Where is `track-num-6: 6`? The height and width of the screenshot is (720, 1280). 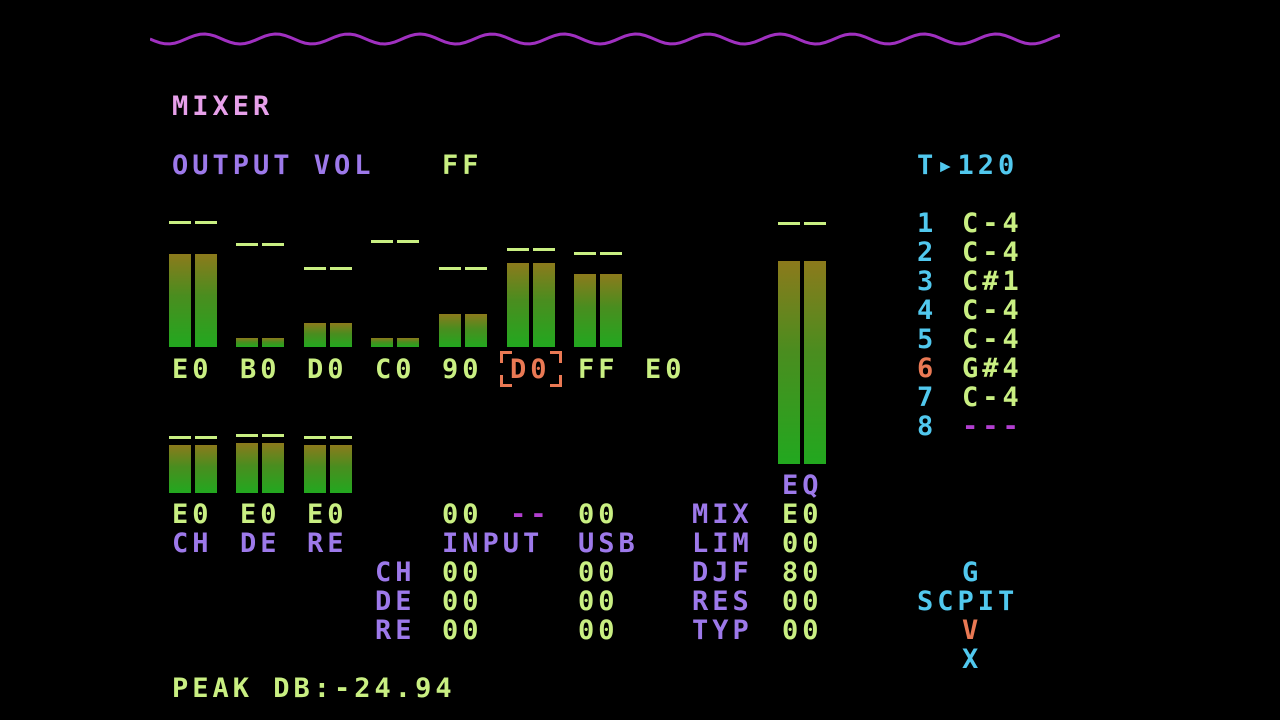 track-num-6: 6 is located at coordinates (927, 369).